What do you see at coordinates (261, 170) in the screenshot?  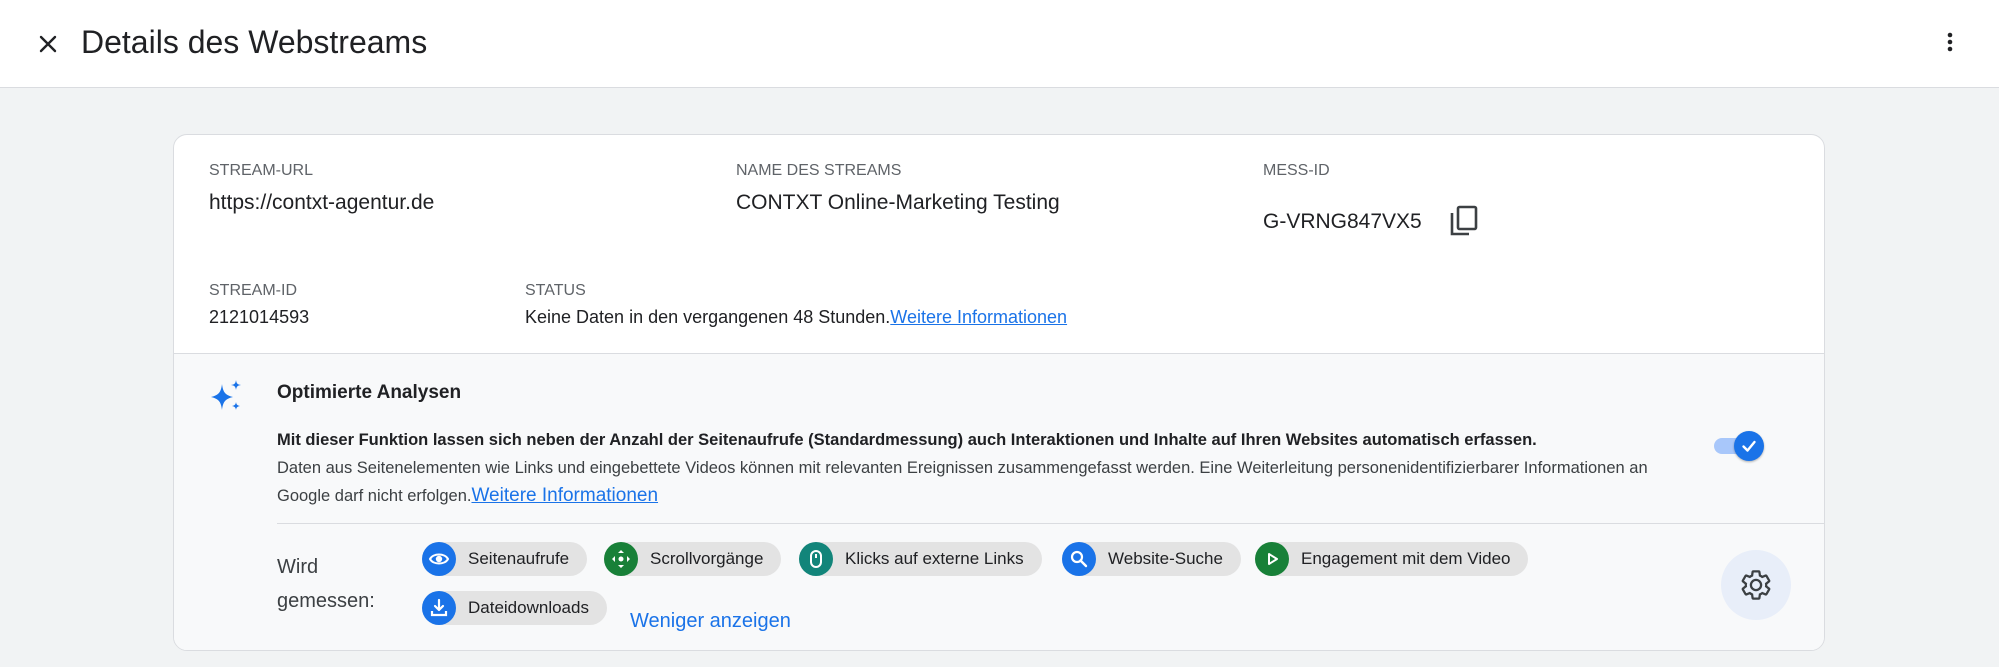 I see `stream-url-label: STREAM-URL` at bounding box center [261, 170].